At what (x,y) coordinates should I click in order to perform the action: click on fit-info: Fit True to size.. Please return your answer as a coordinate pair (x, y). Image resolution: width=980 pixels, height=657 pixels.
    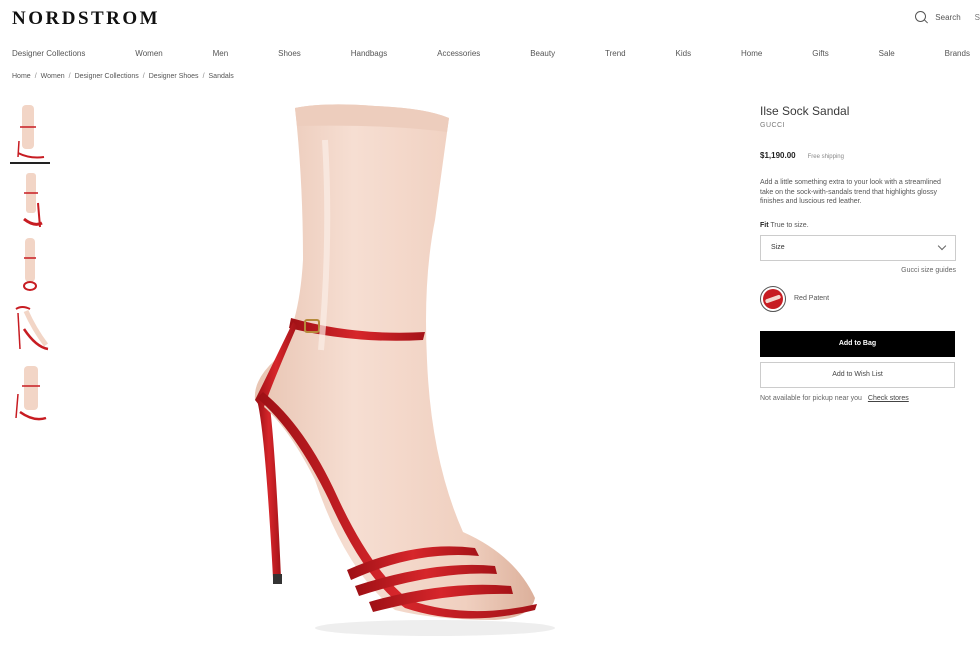
    Looking at the image, I should click on (858, 225).